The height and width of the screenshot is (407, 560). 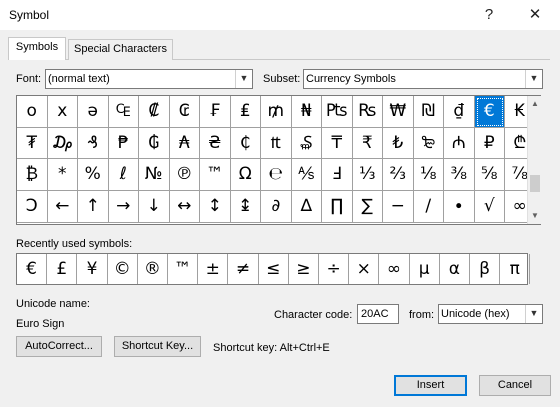 I want to click on symbol-cell: ∙, so click(x=459, y=207).